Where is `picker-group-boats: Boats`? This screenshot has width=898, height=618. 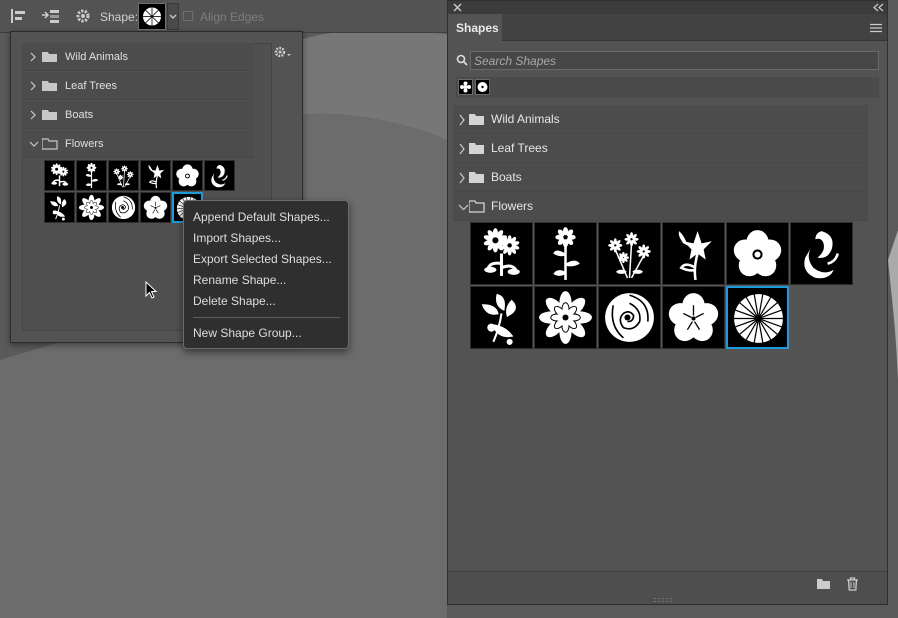 picker-group-boats: Boats is located at coordinates (138, 115).